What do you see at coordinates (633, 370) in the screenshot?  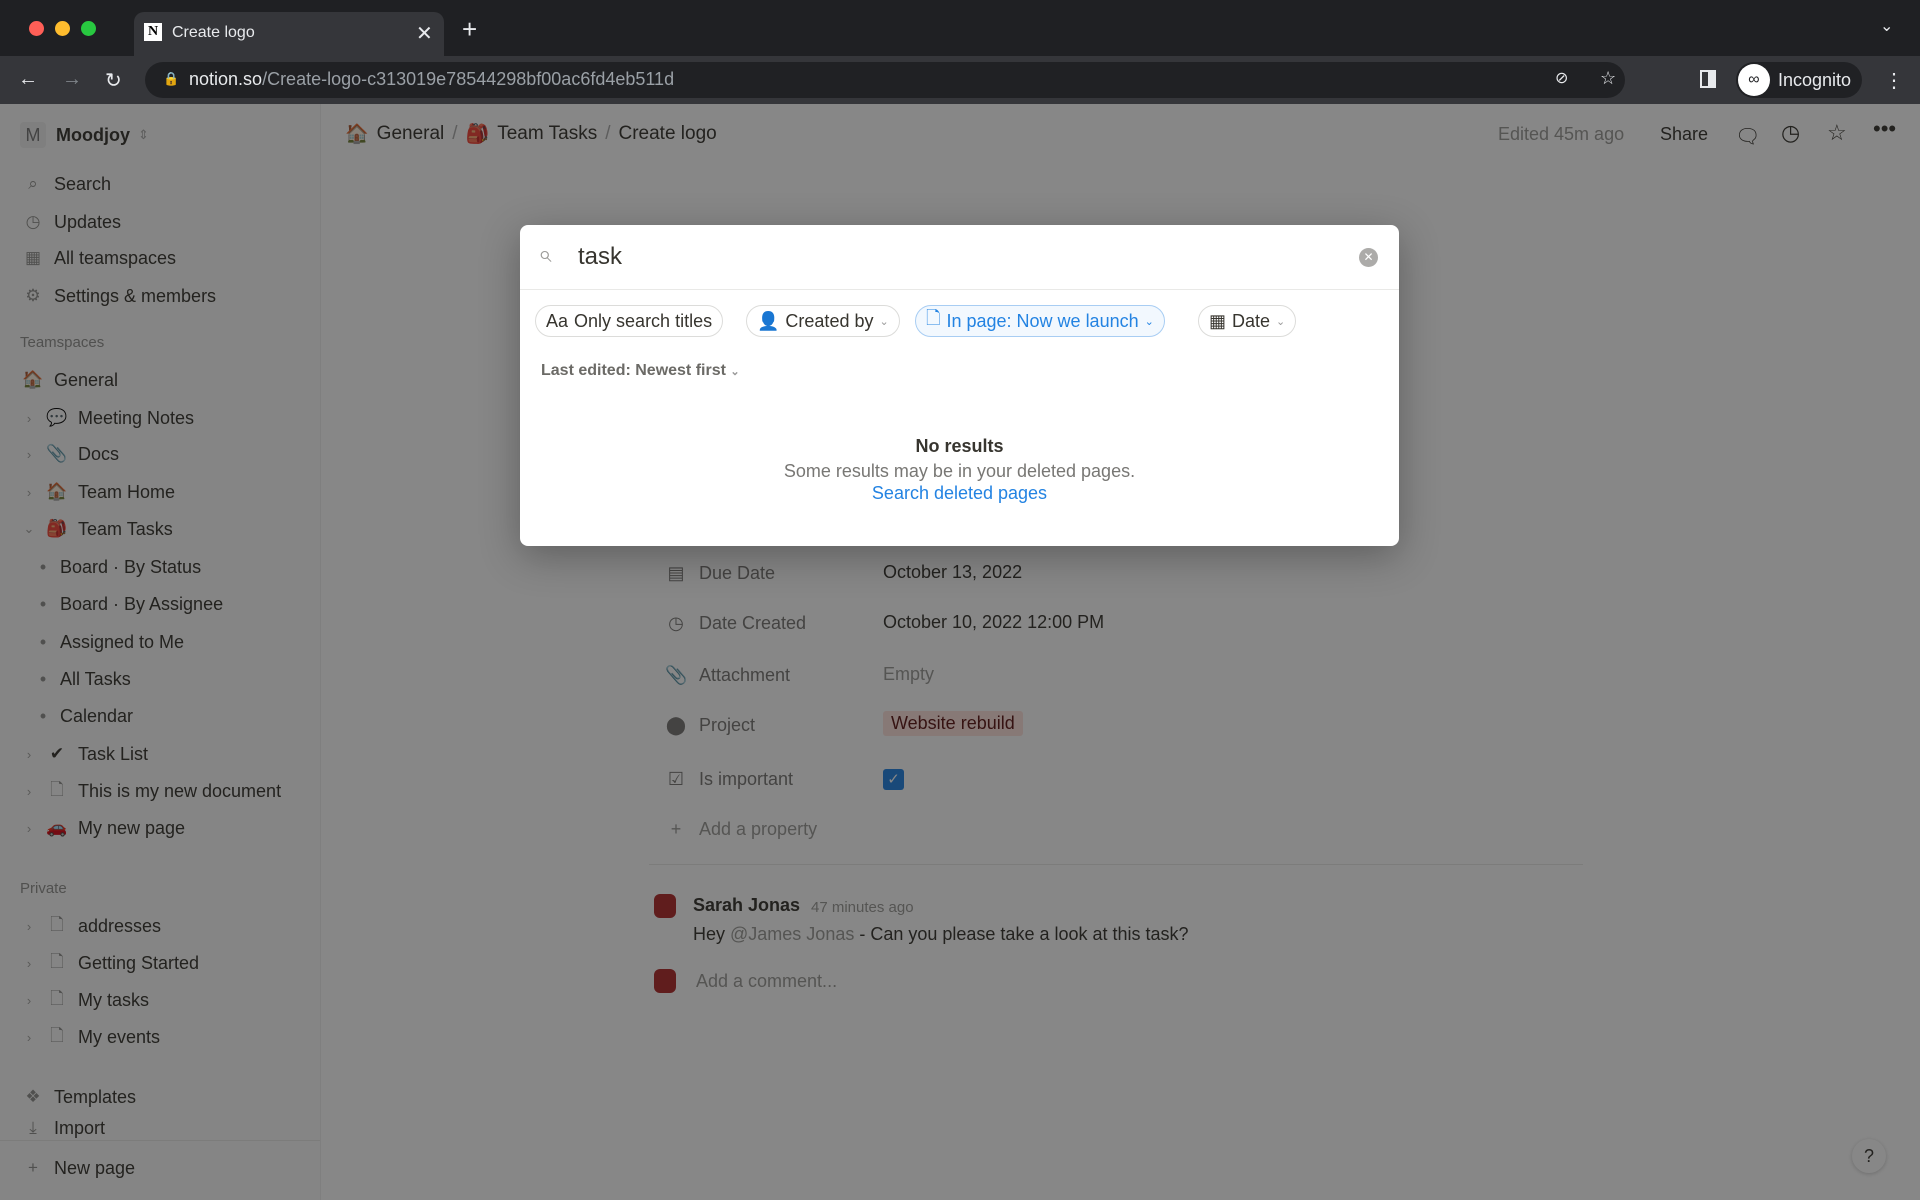 I see `label: Last edited: Newest first` at bounding box center [633, 370].